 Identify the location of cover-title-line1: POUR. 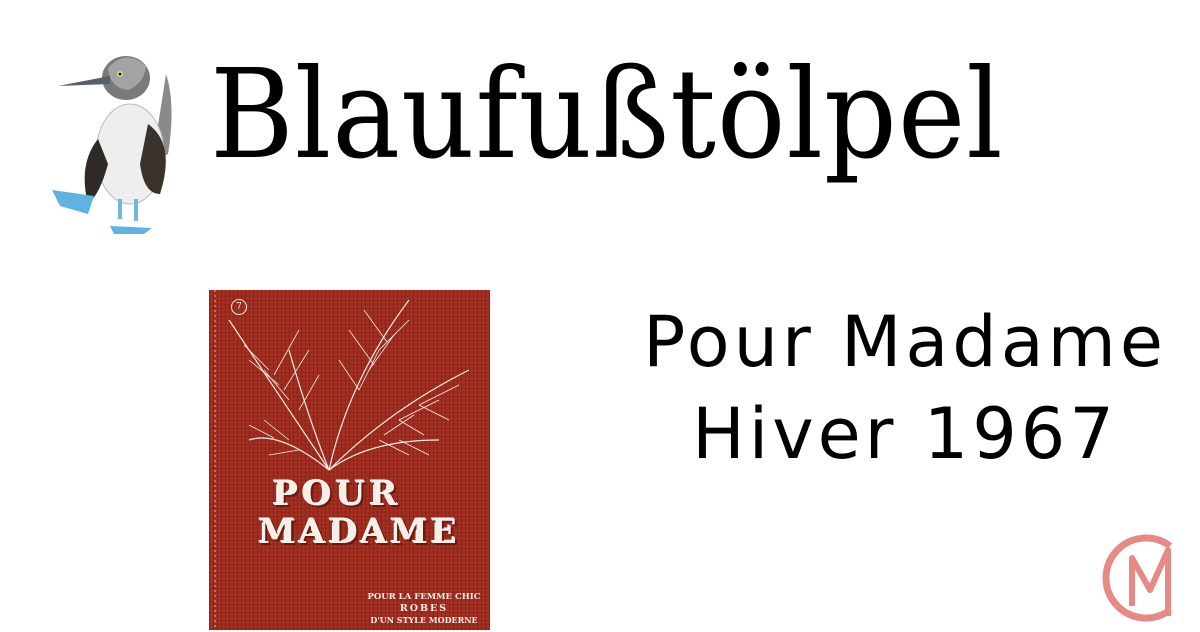
(337, 494).